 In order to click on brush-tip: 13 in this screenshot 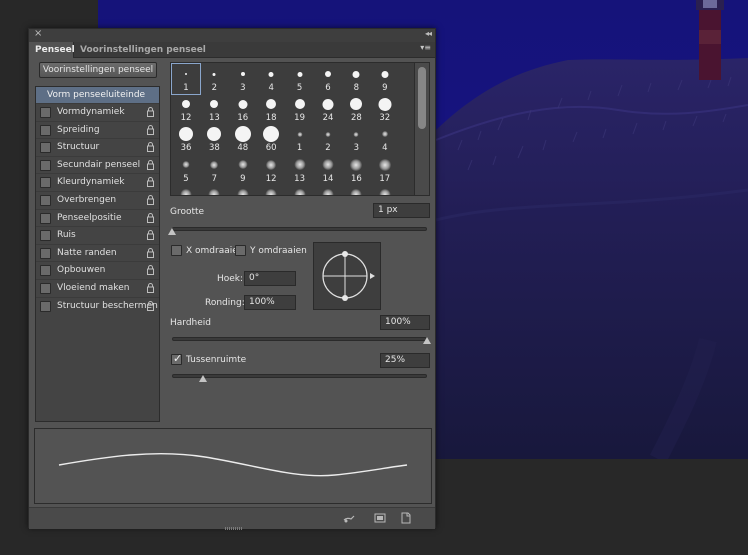, I will do `click(214, 109)`.